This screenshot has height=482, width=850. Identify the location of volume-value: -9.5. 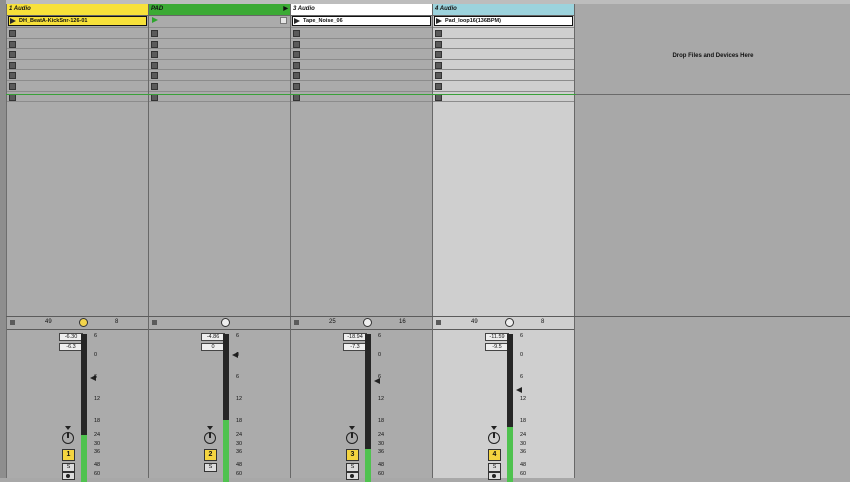
(497, 347).